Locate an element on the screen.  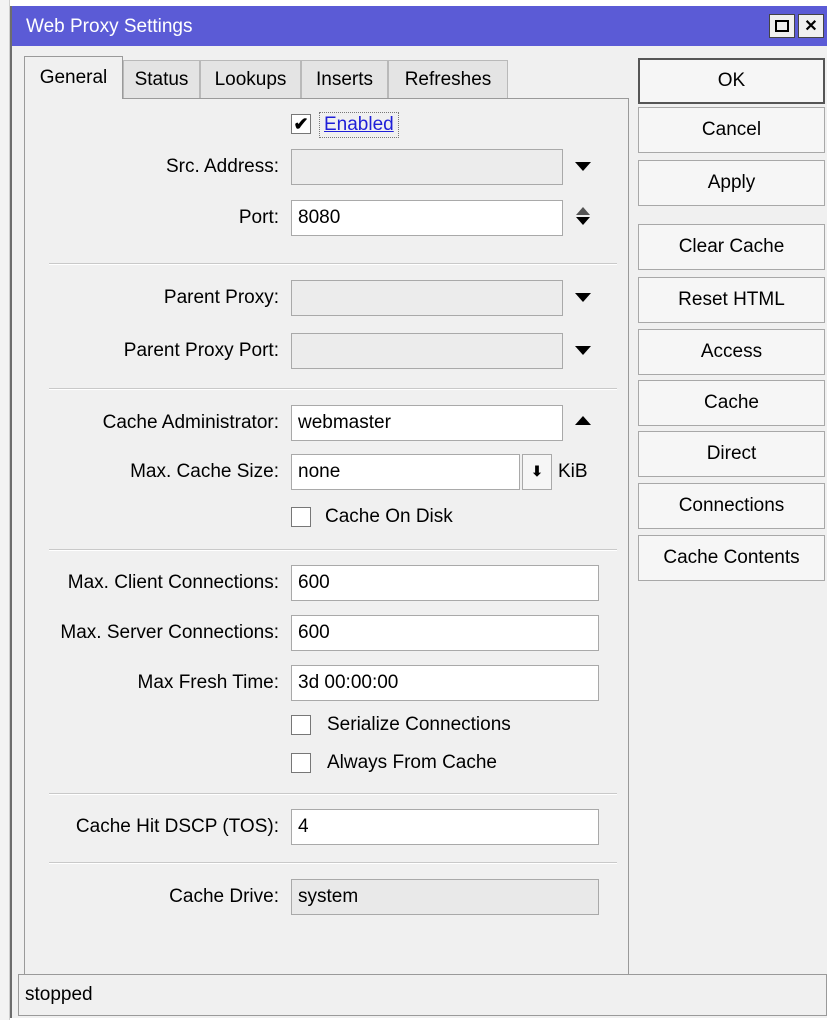
max-cache-size-unit: KiB is located at coordinates (573, 471).